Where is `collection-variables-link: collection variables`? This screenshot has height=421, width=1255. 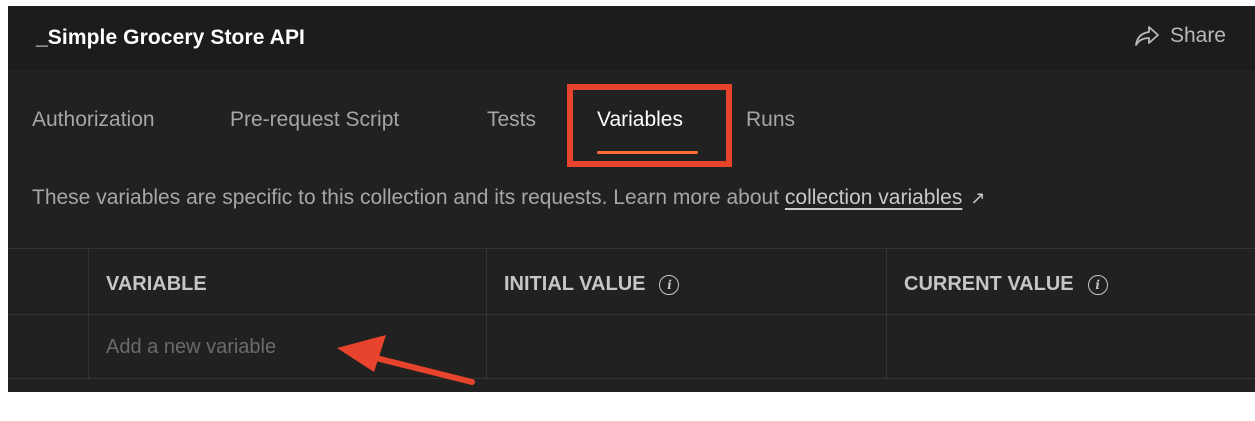 collection-variables-link: collection variables is located at coordinates (873, 197).